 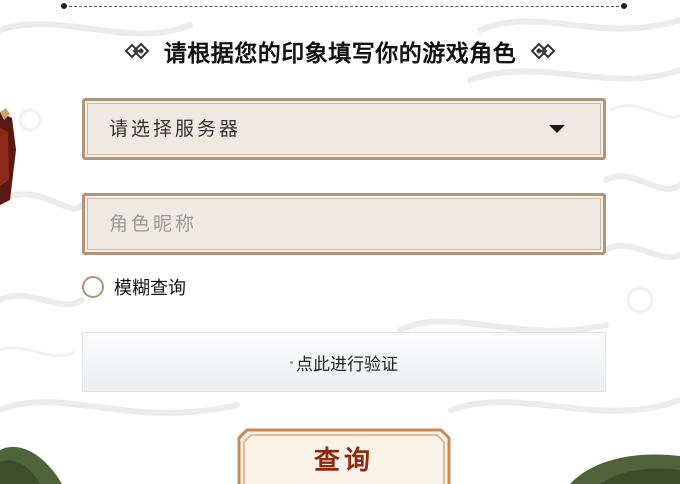 I want to click on divider-dot-right, so click(x=624, y=6).